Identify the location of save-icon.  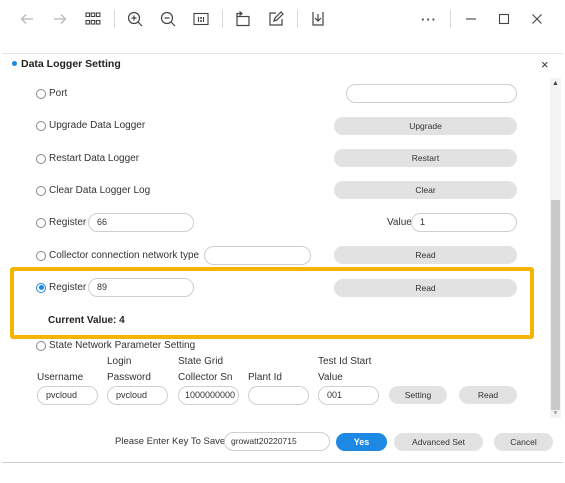
(318, 19).